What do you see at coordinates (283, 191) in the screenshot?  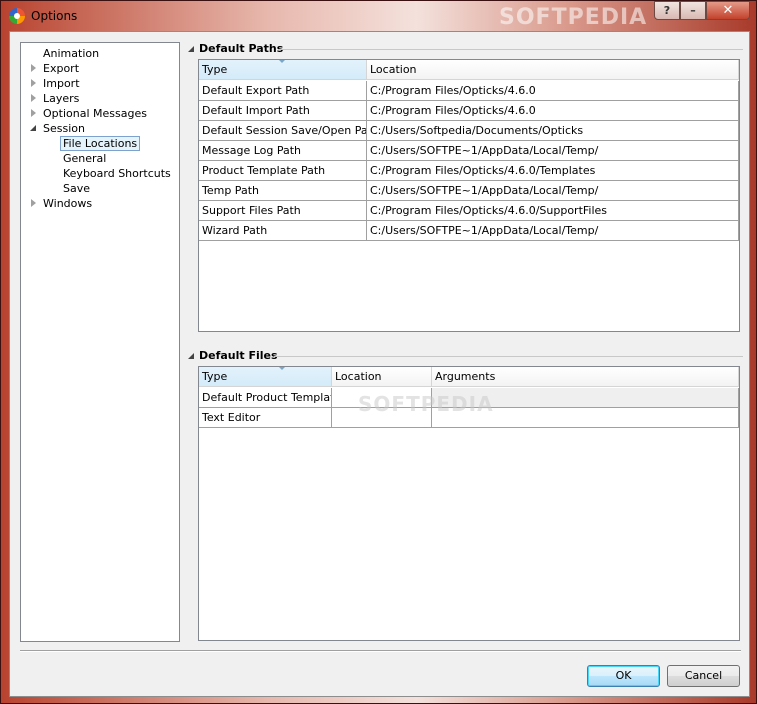 I see `table-cell: Temp Path` at bounding box center [283, 191].